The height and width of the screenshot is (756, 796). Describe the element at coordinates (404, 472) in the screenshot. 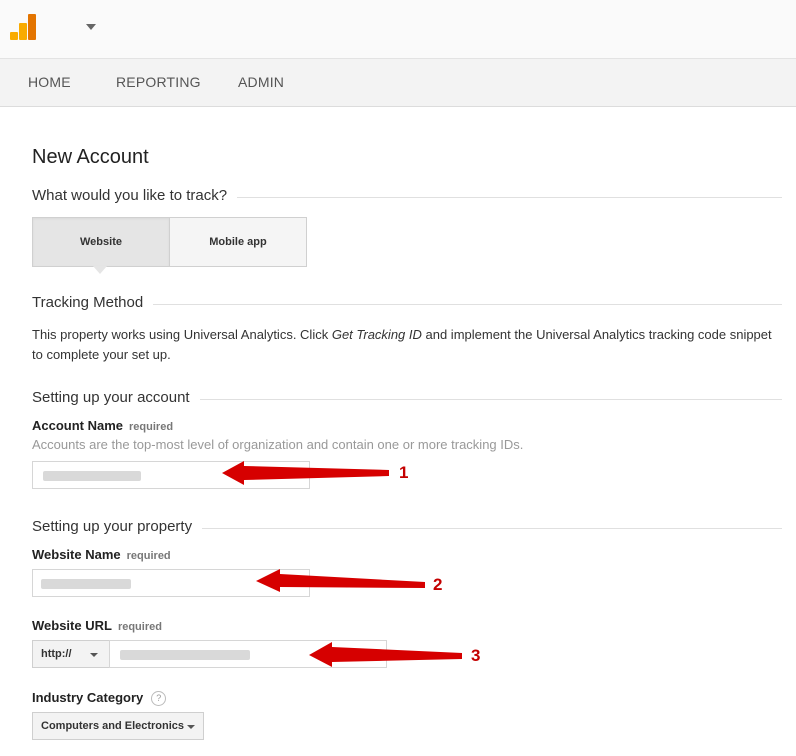

I see `annotation-number-1: 1` at that location.